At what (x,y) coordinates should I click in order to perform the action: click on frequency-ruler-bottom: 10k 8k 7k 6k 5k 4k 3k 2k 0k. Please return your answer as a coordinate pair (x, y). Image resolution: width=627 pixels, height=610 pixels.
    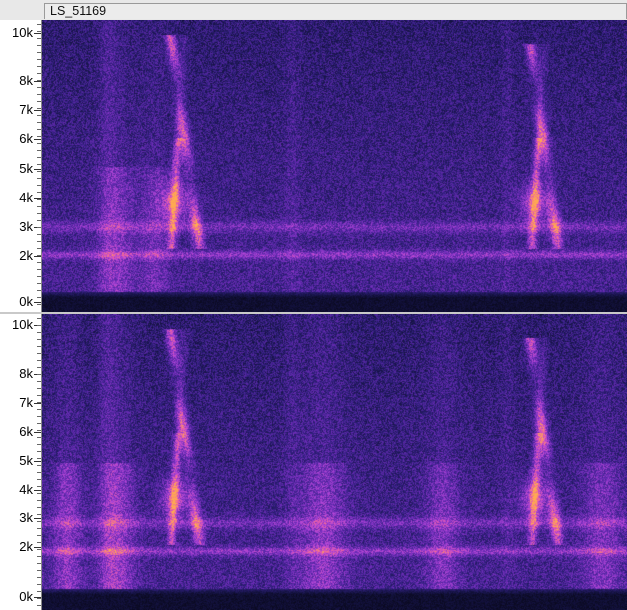
    Looking at the image, I should click on (21, 462).